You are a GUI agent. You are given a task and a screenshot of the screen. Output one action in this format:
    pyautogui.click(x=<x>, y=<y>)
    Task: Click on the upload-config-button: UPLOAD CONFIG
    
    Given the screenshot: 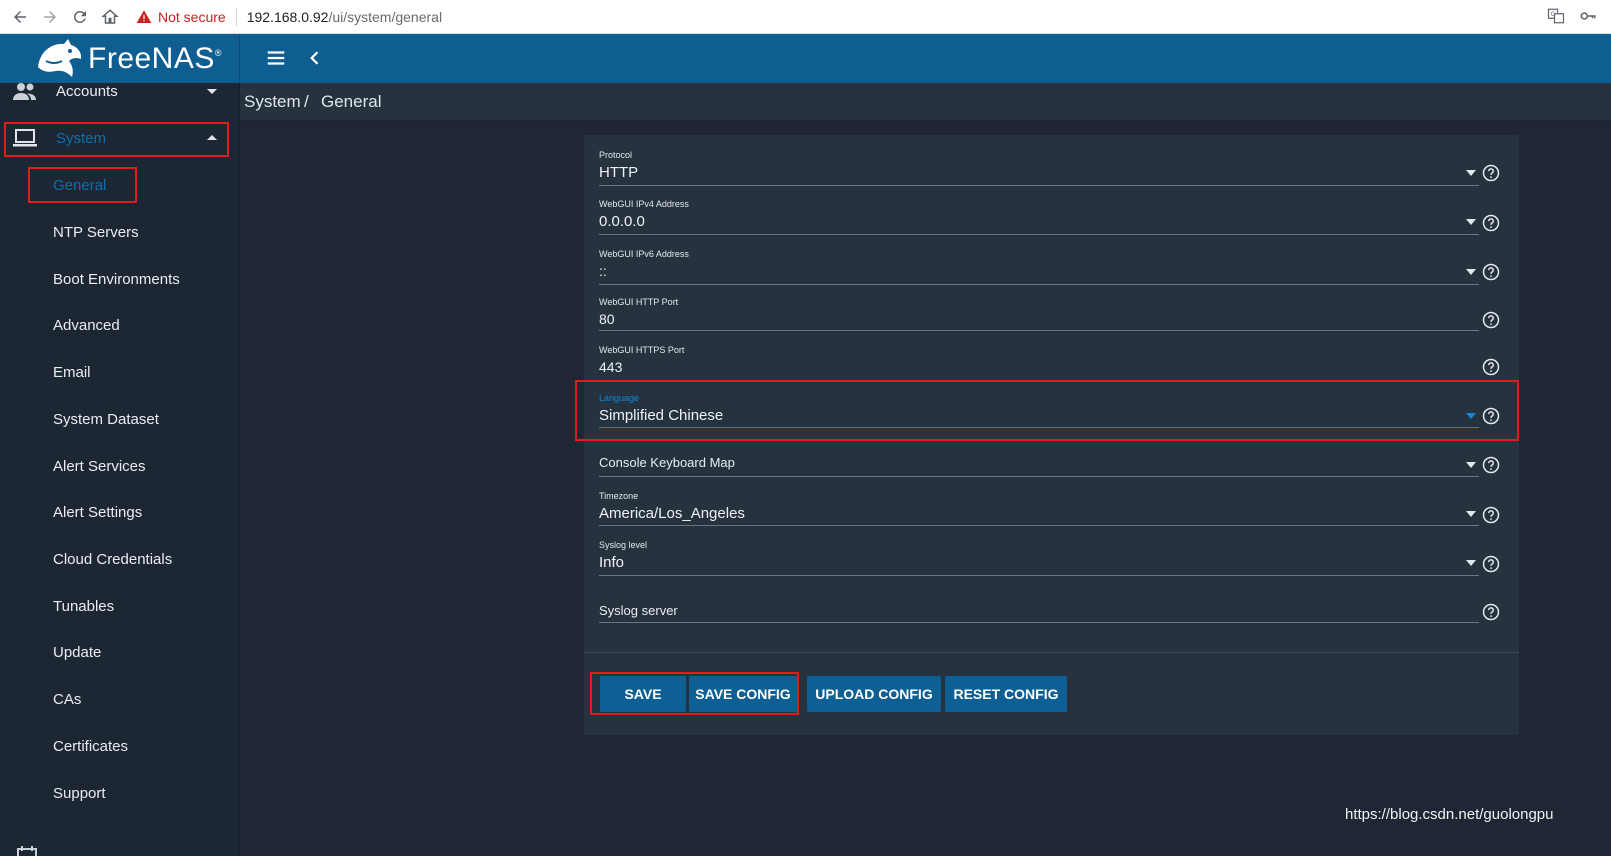 What is the action you would take?
    pyautogui.click(x=874, y=694)
    